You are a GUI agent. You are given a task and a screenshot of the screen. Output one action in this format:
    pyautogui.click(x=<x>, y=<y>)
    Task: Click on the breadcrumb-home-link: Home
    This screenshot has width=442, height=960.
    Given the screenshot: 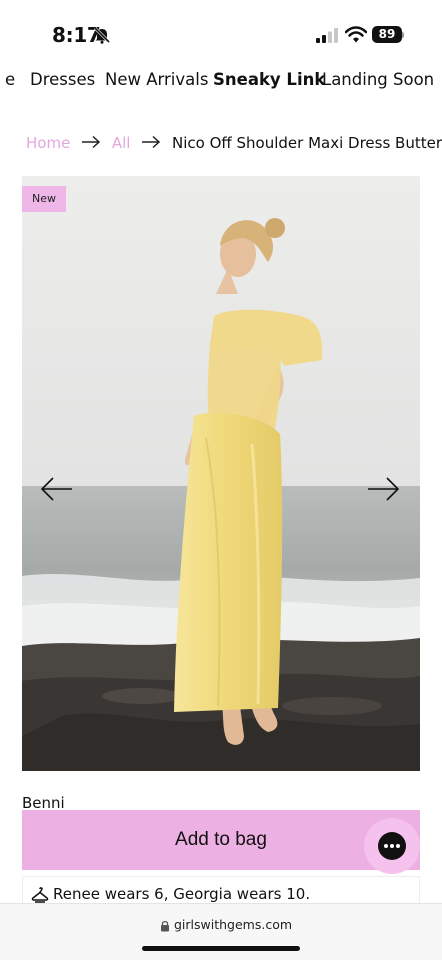 What is the action you would take?
    pyautogui.click(x=48, y=143)
    